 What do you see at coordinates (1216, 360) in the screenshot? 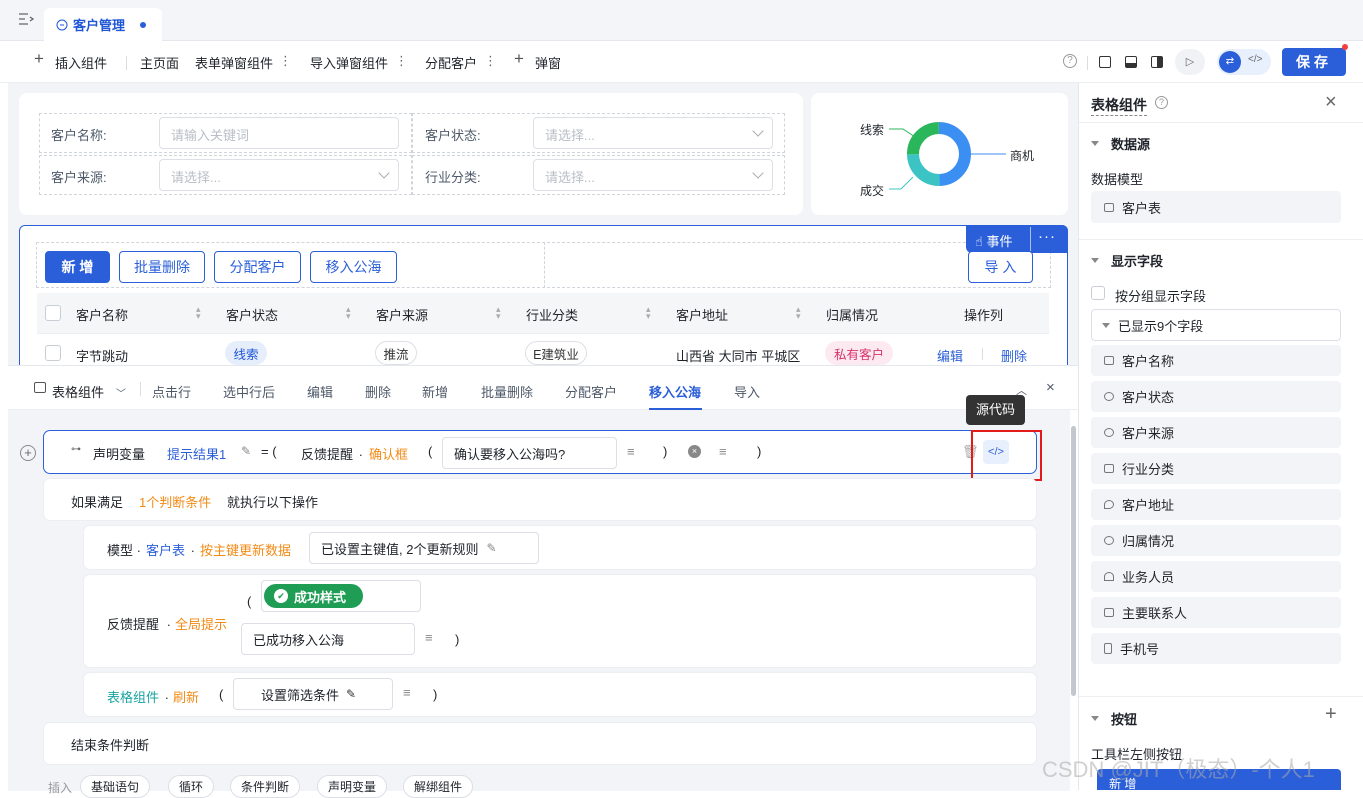
I see `field-item: 客户名称` at bounding box center [1216, 360].